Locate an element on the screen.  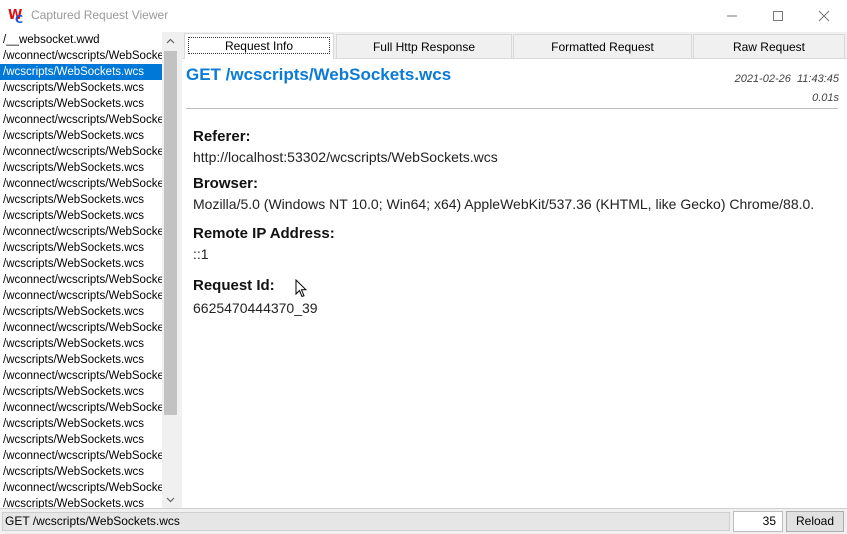
request-id-value: 6625470444370_39 is located at coordinates (255, 308).